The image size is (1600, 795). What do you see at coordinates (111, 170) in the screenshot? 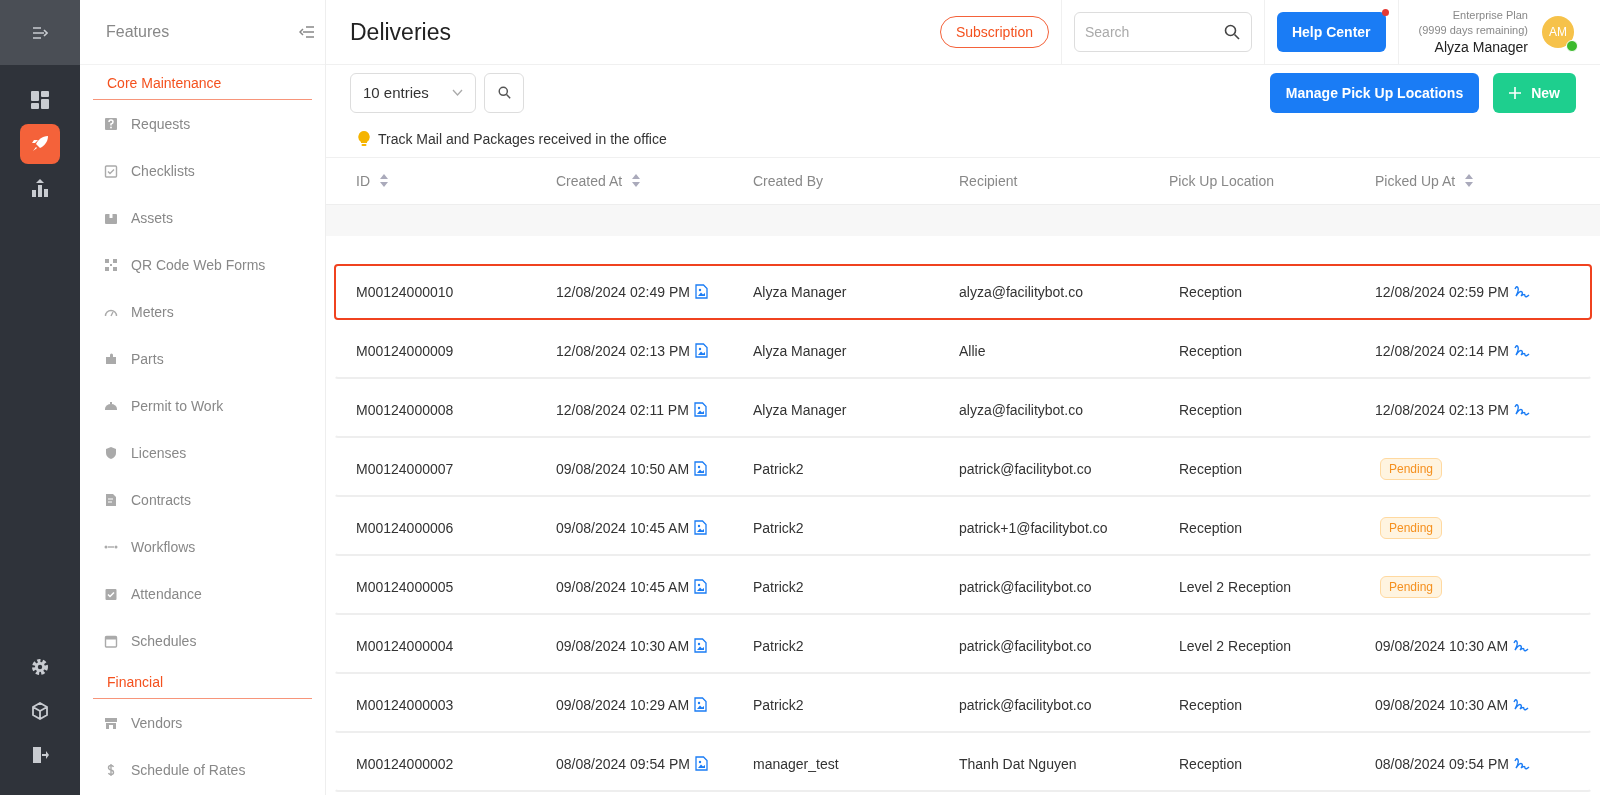
I see `checklist-icon` at bounding box center [111, 170].